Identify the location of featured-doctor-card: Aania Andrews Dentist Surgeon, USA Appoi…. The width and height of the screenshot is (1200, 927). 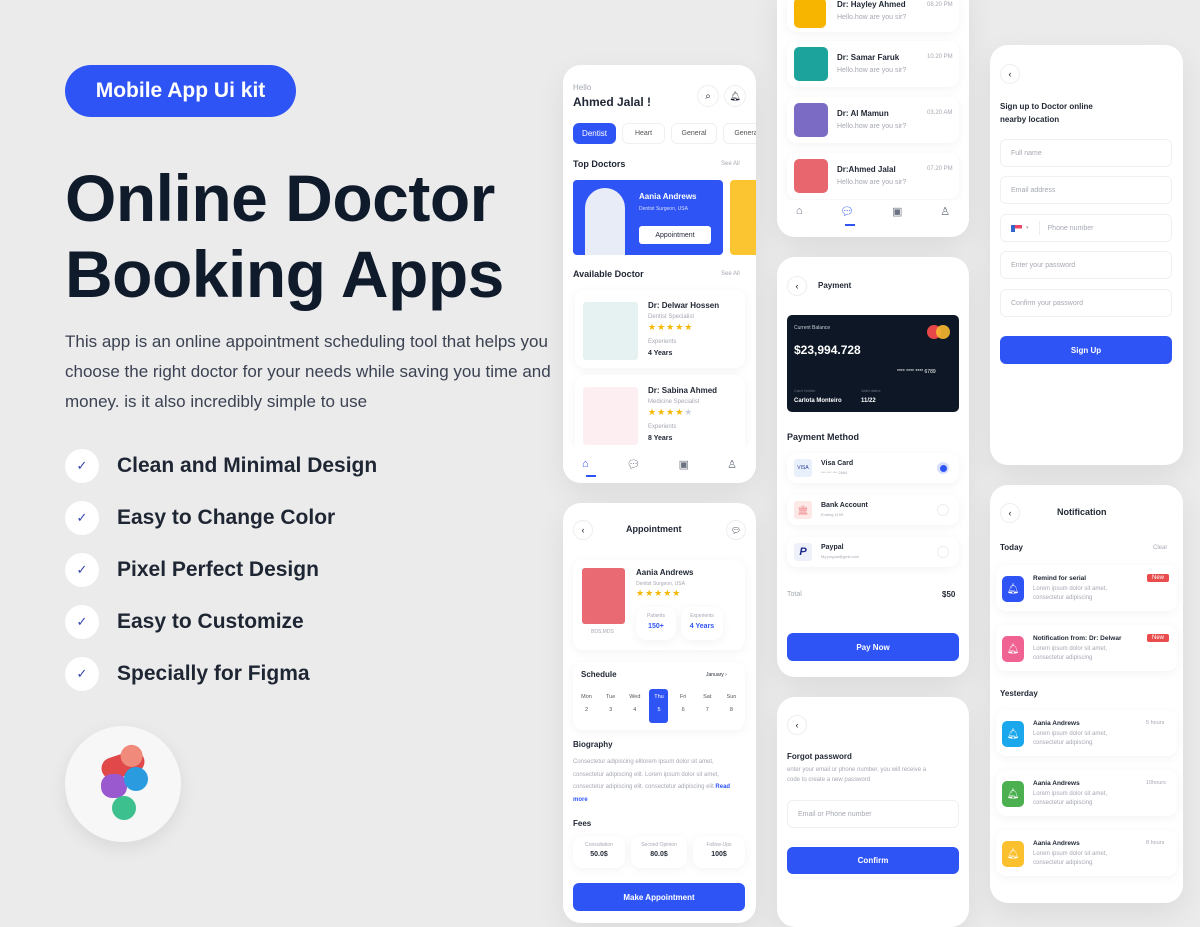
(648, 217).